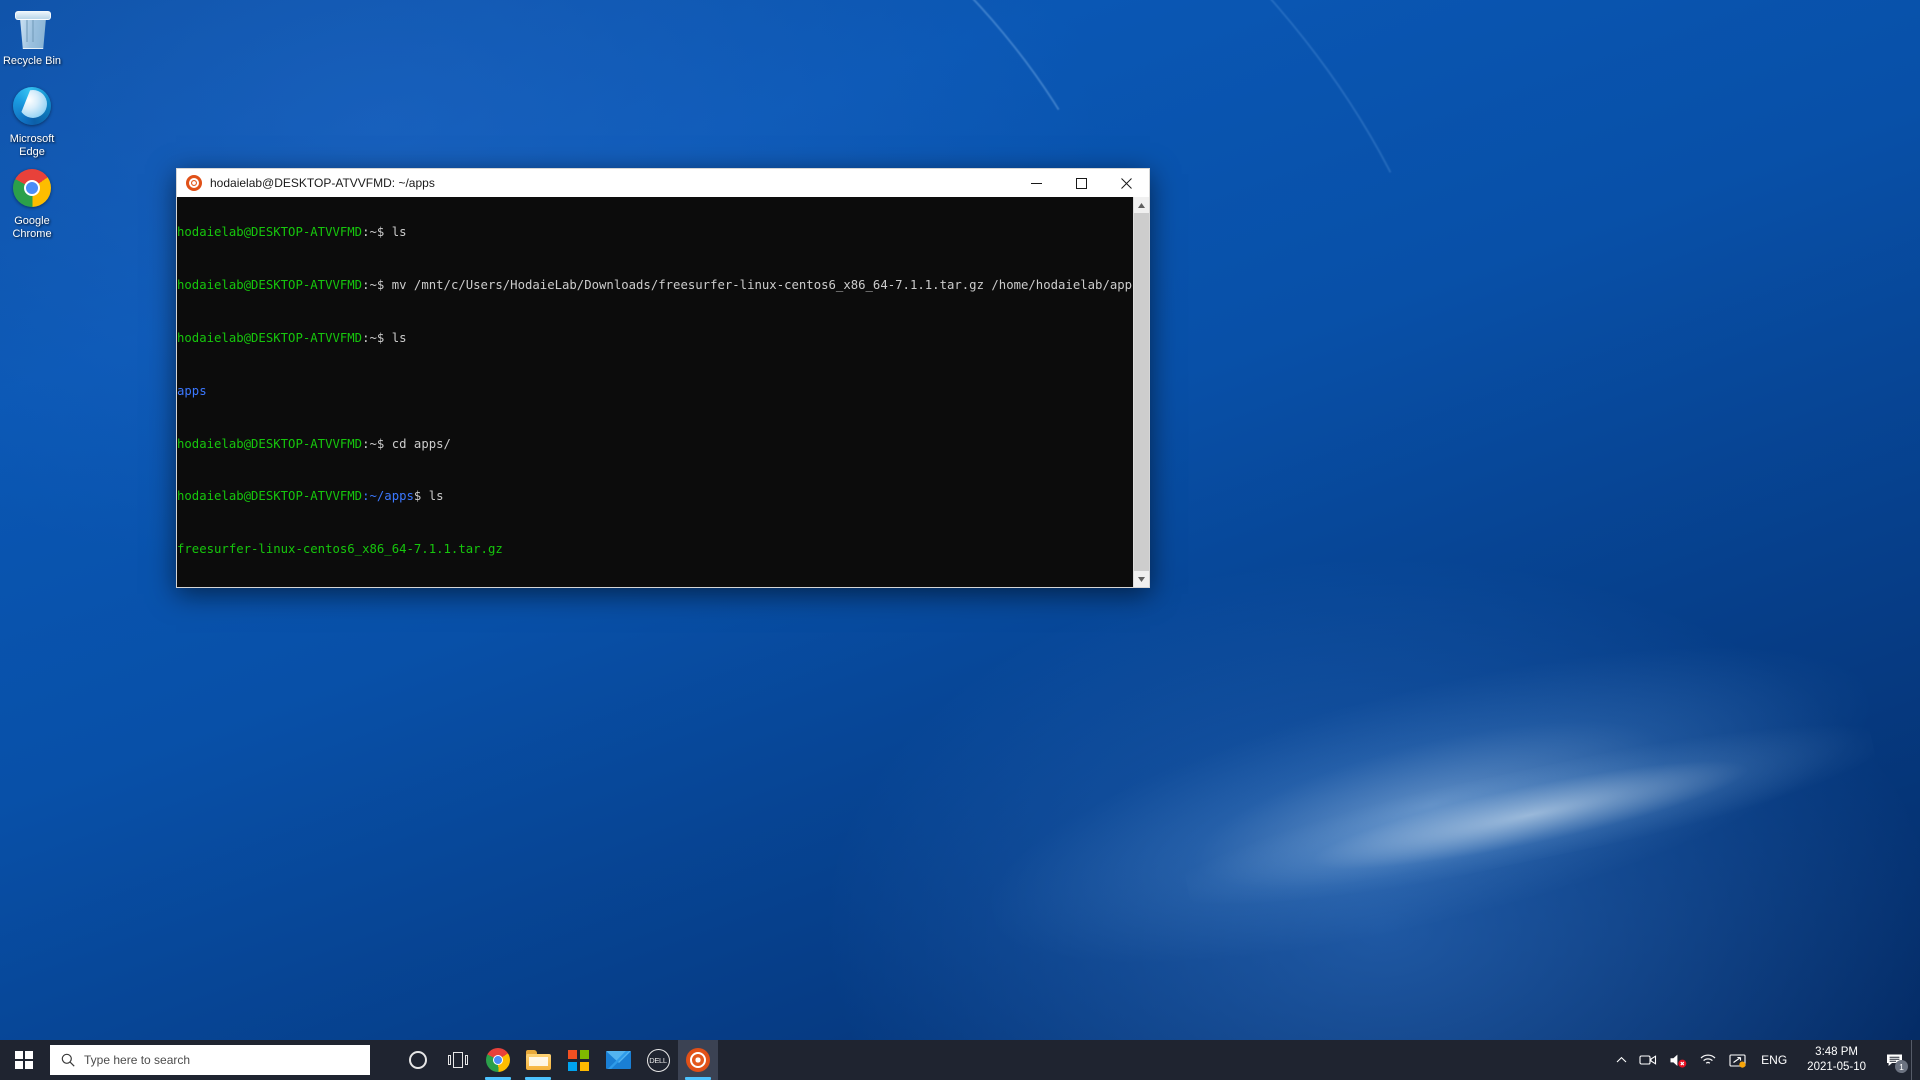 Image resolution: width=1920 pixels, height=1080 pixels. I want to click on volume-button, so click(1678, 1060).